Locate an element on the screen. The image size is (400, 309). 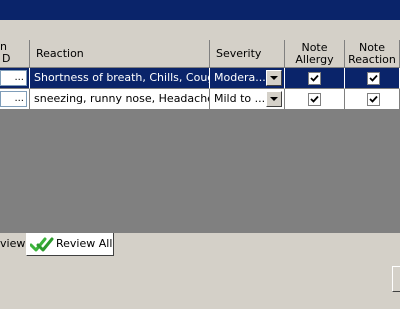
column-header-severity-label: Severity is located at coordinates (239, 53).